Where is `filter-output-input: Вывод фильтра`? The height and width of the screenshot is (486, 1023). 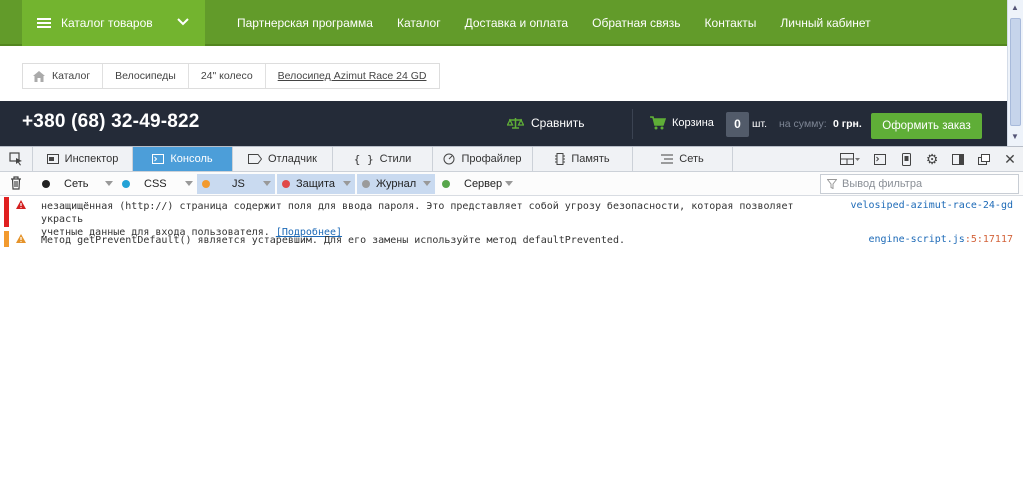 filter-output-input: Вывод фильтра is located at coordinates (919, 184).